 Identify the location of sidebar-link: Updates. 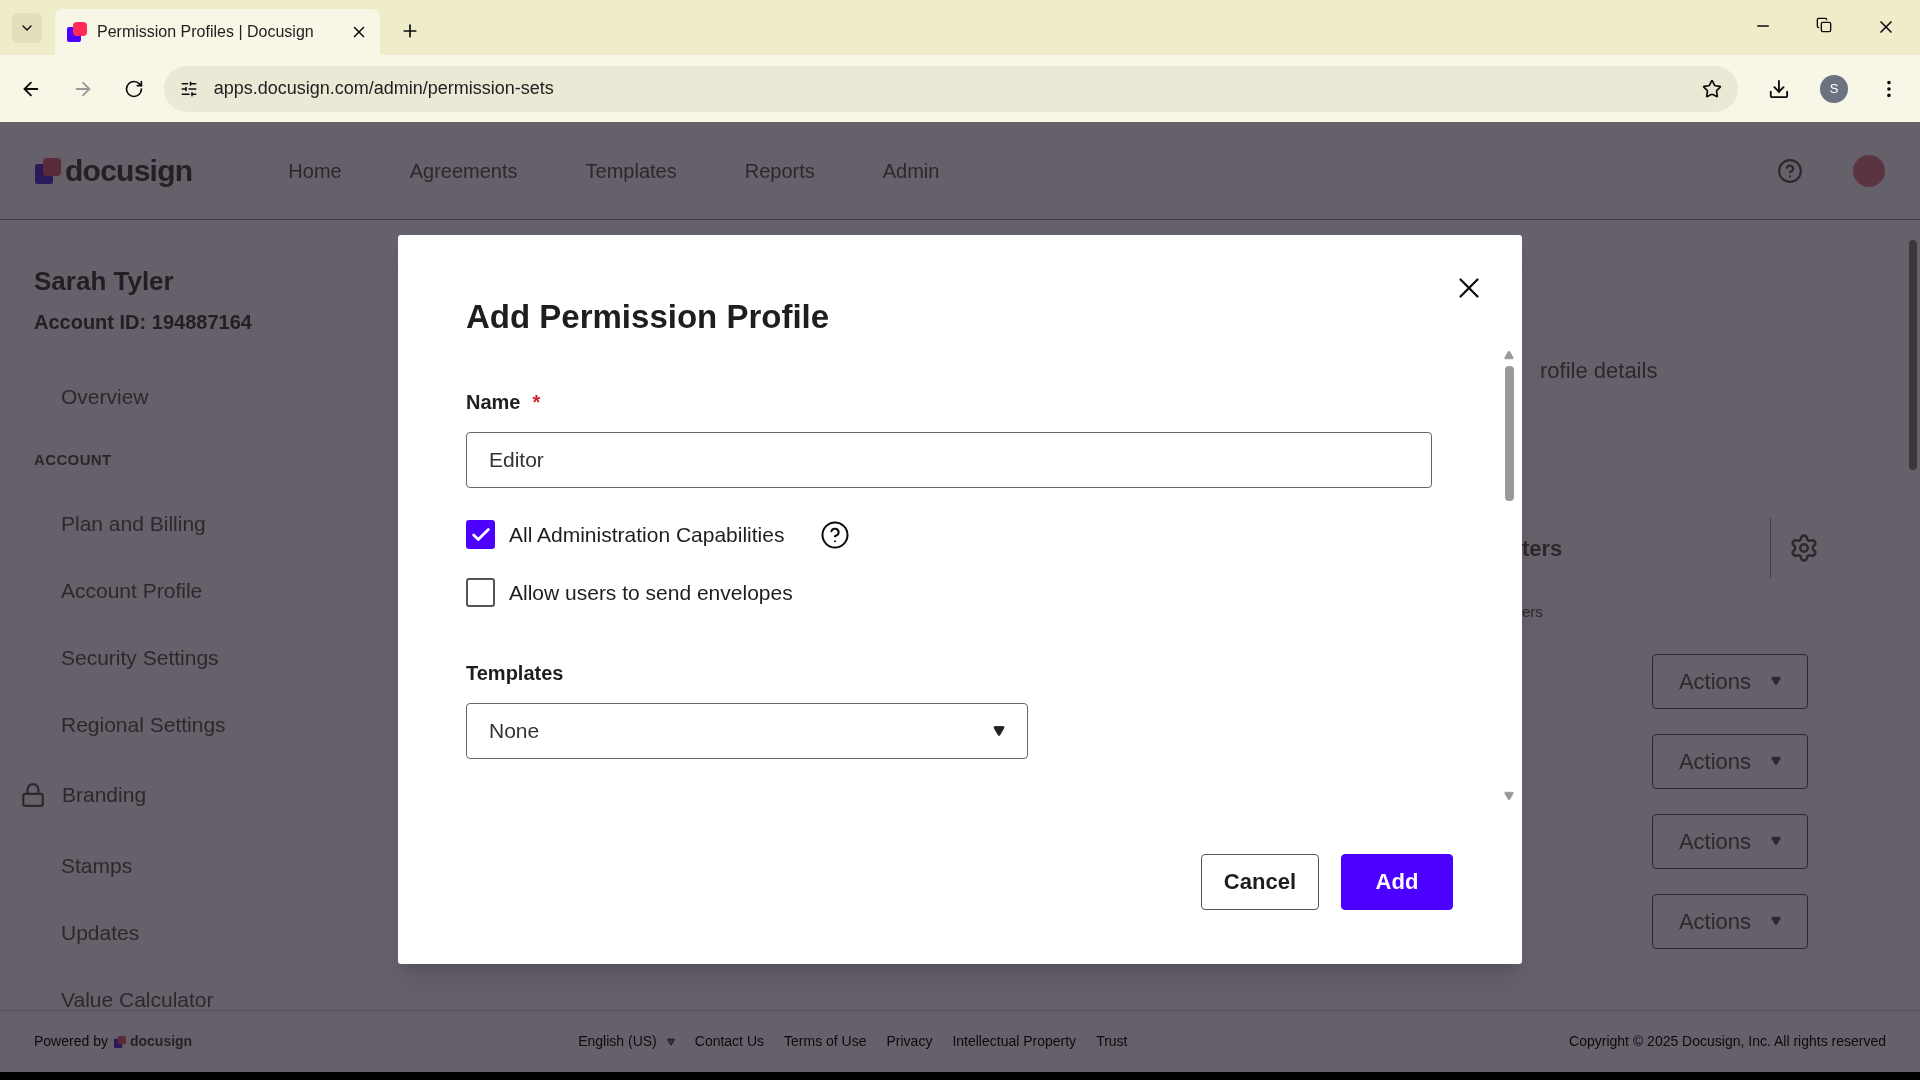
(200, 932).